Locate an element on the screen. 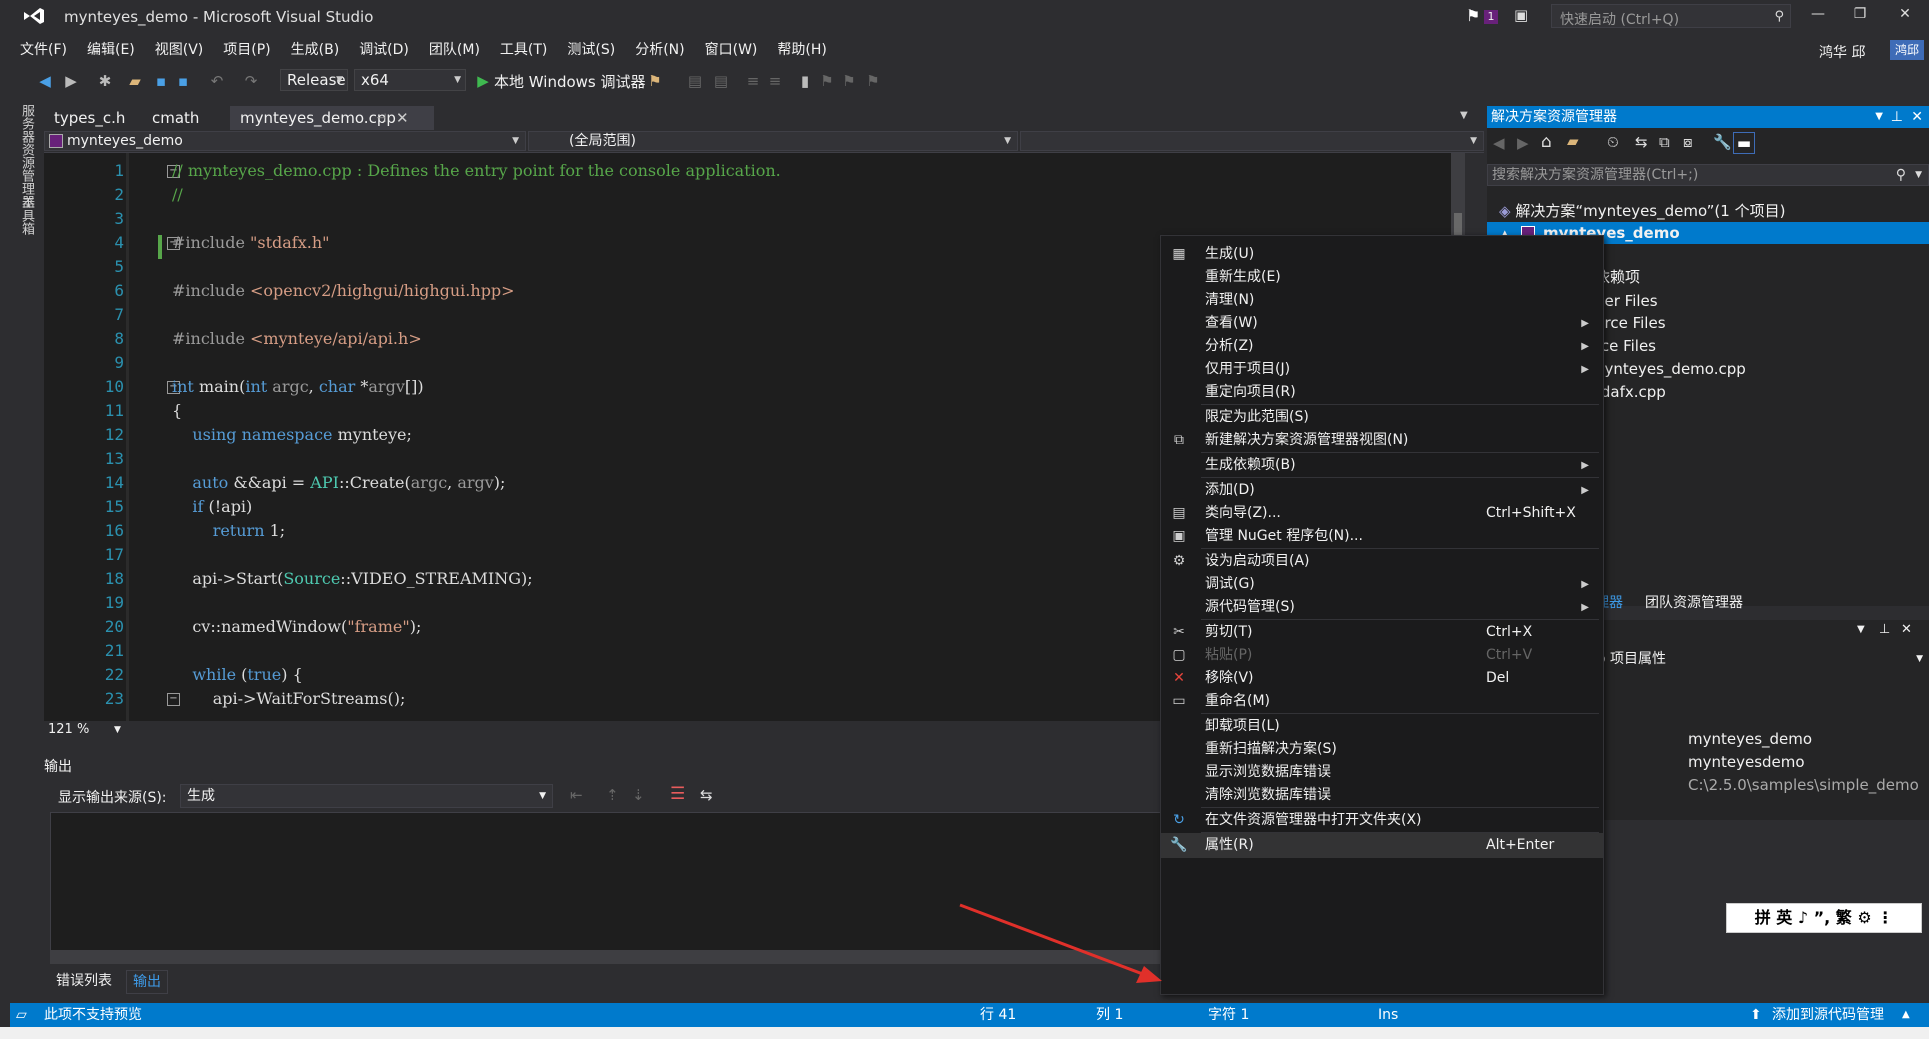 The image size is (1929, 1039). tab-types-c-h: types_c.h is located at coordinates (89, 118).